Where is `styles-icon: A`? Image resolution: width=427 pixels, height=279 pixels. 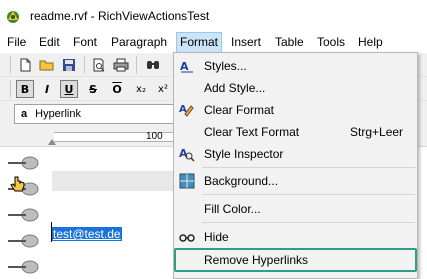 styles-icon: A is located at coordinates (187, 66).